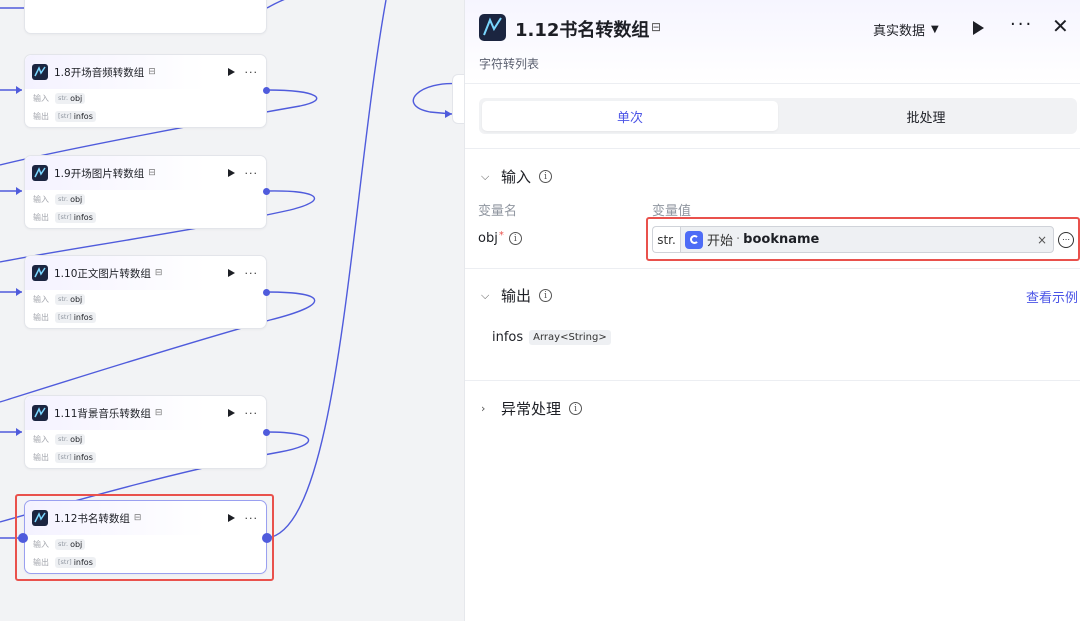  What do you see at coordinates (144, 537) in the screenshot?
I see `selection-highlight` at bounding box center [144, 537].